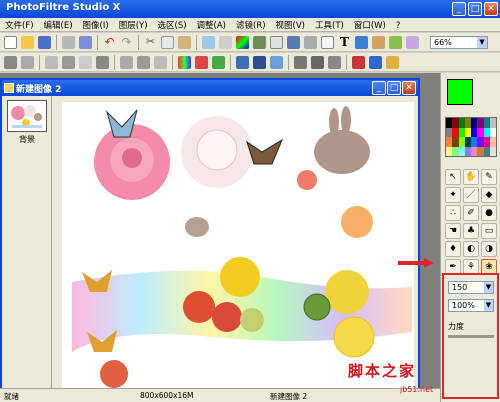 The image size is (500, 402). What do you see at coordinates (378, 42) in the screenshot?
I see `brush-icon` at bounding box center [378, 42].